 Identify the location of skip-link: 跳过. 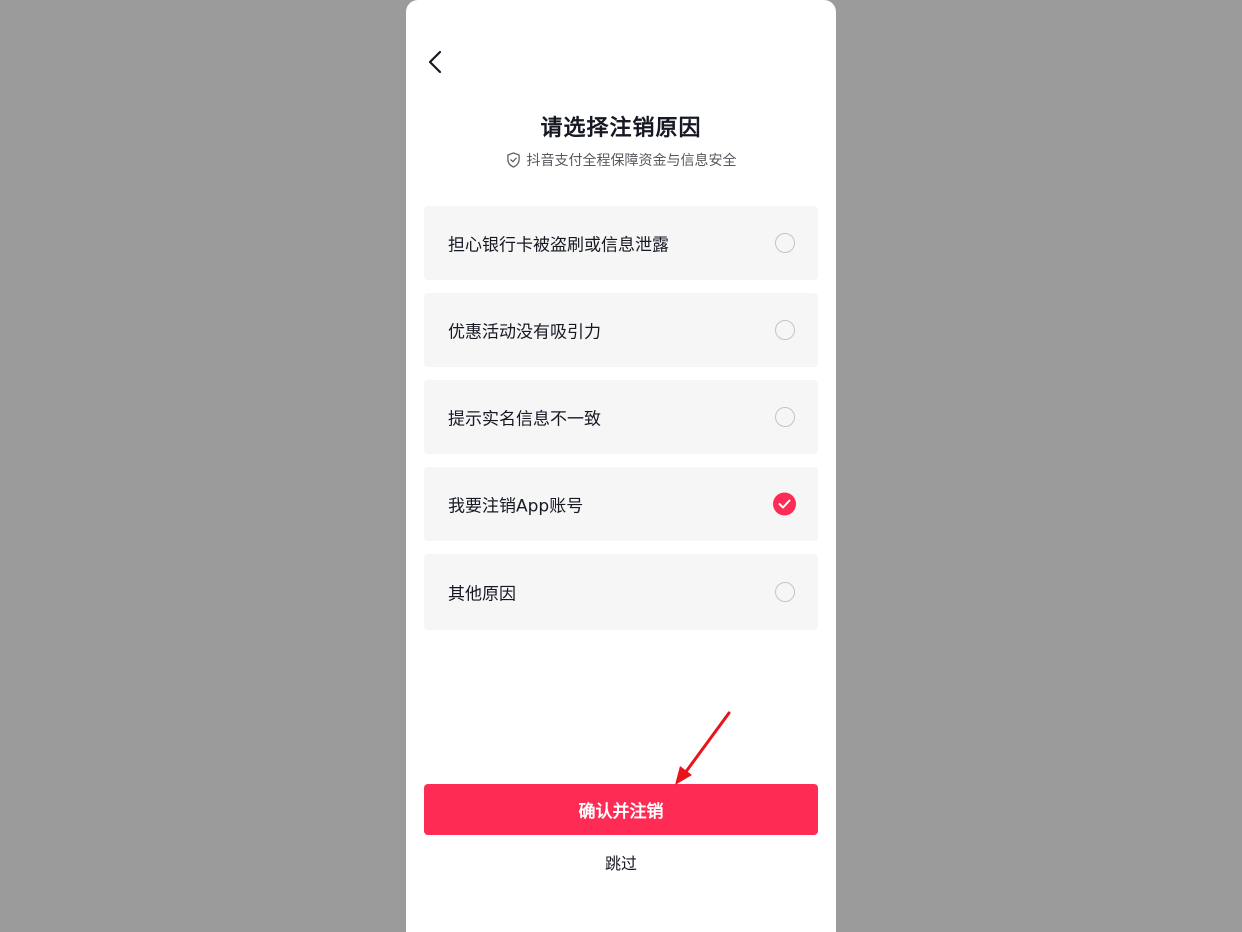
(621, 862).